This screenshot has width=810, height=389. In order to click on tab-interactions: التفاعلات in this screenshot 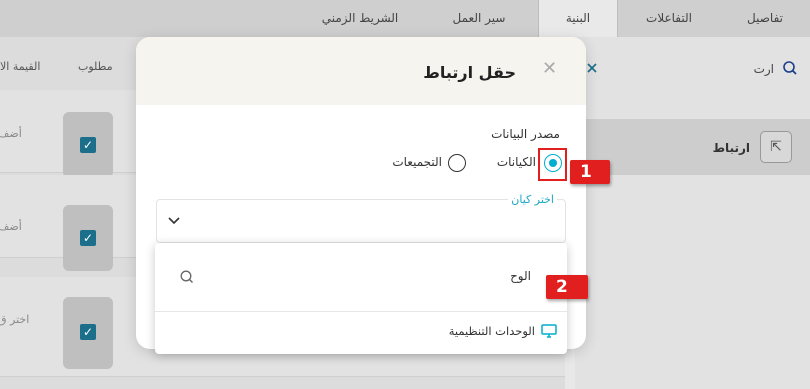, I will do `click(669, 18)`.